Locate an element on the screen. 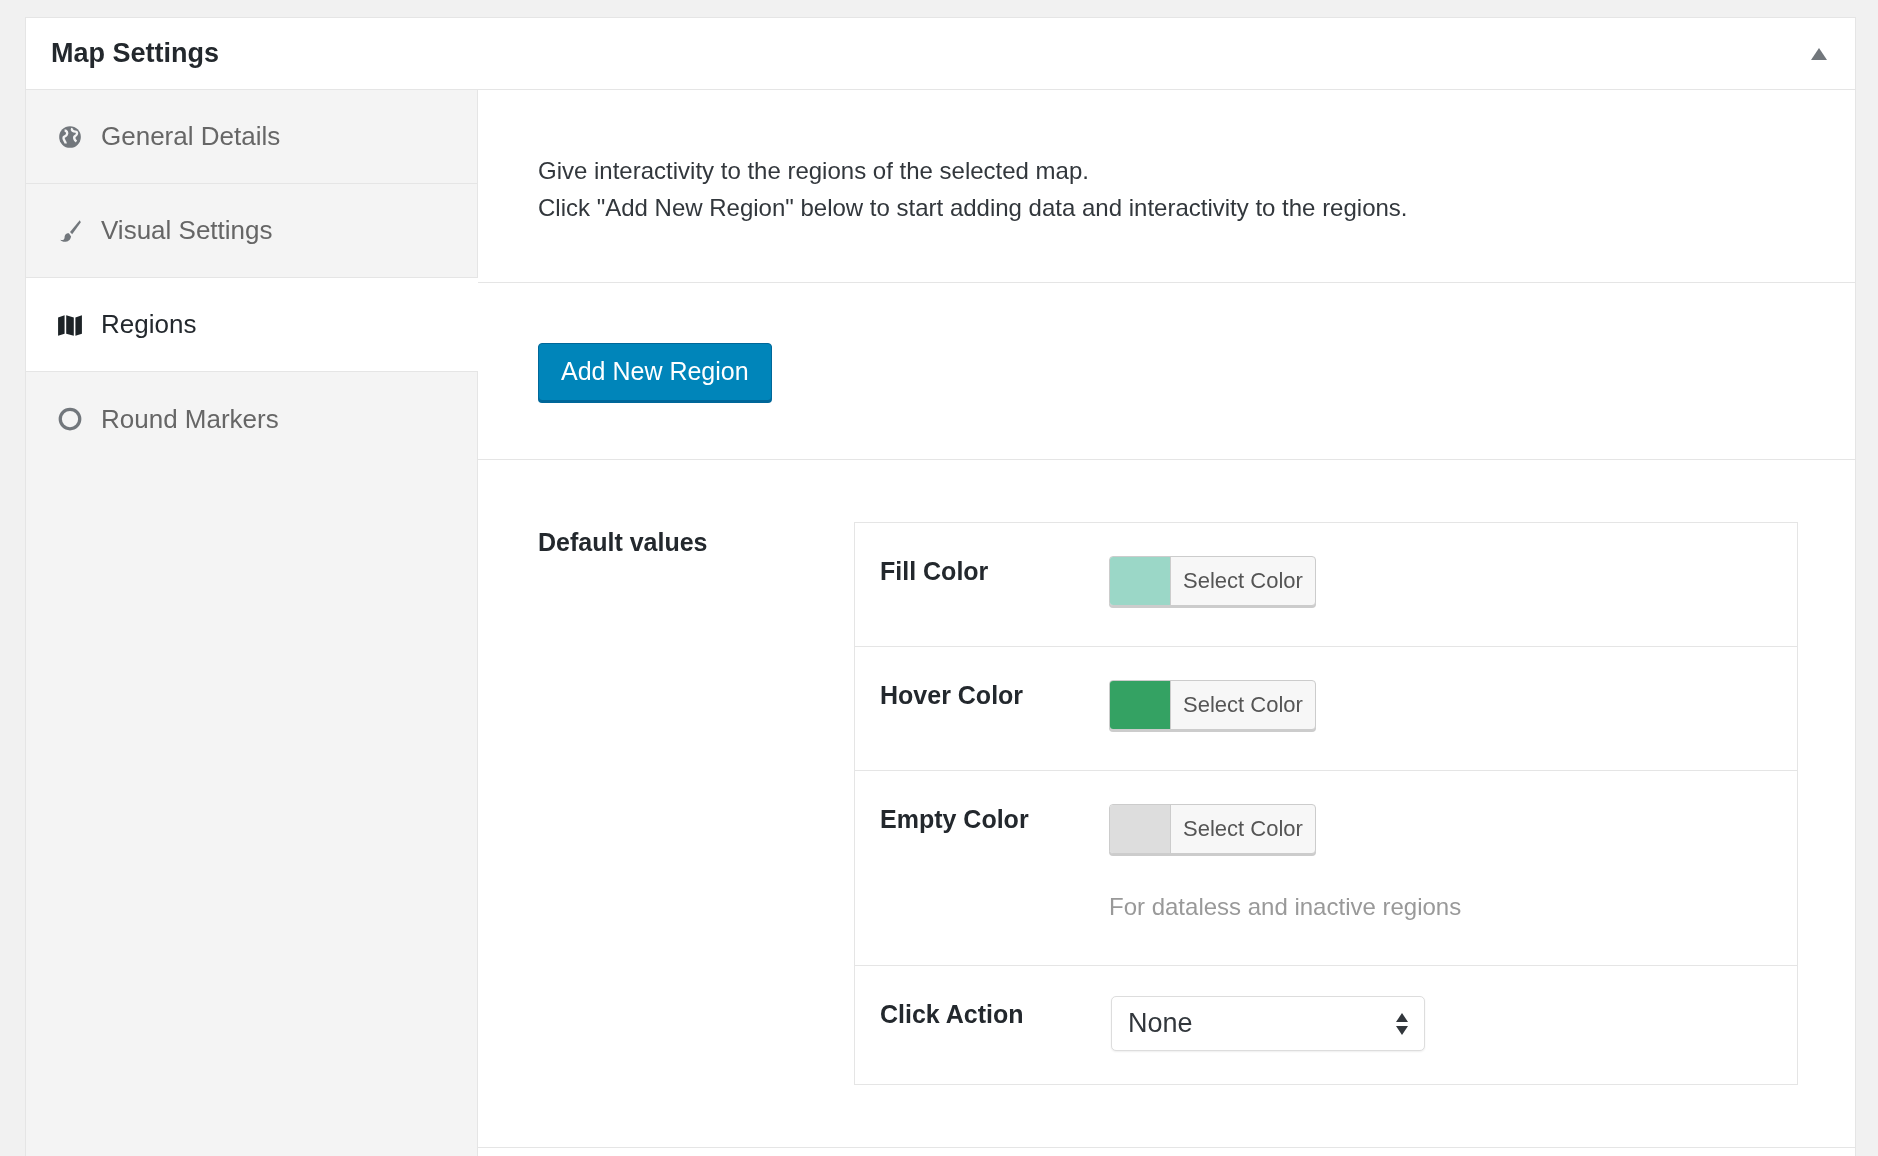 This screenshot has height=1156, width=1878. field-label: Empty Color is located at coordinates (955, 819).